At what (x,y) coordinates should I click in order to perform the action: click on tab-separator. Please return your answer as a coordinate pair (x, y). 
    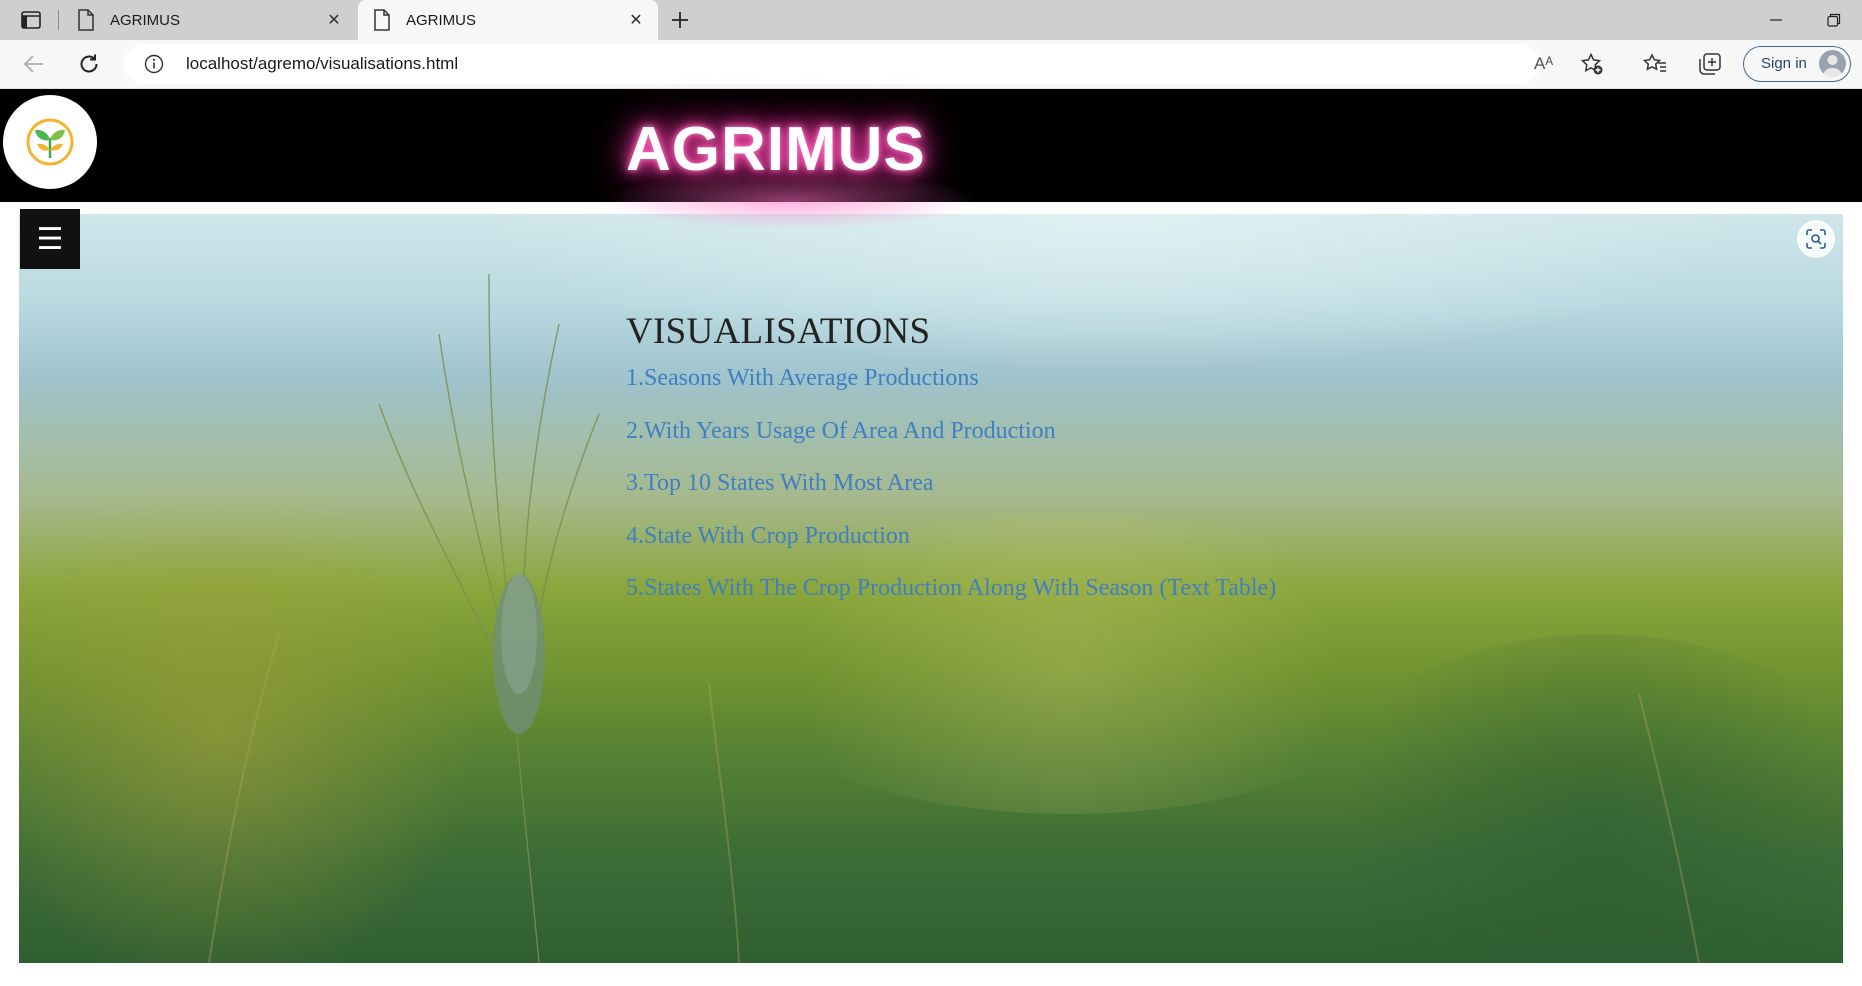
    Looking at the image, I should click on (58, 20).